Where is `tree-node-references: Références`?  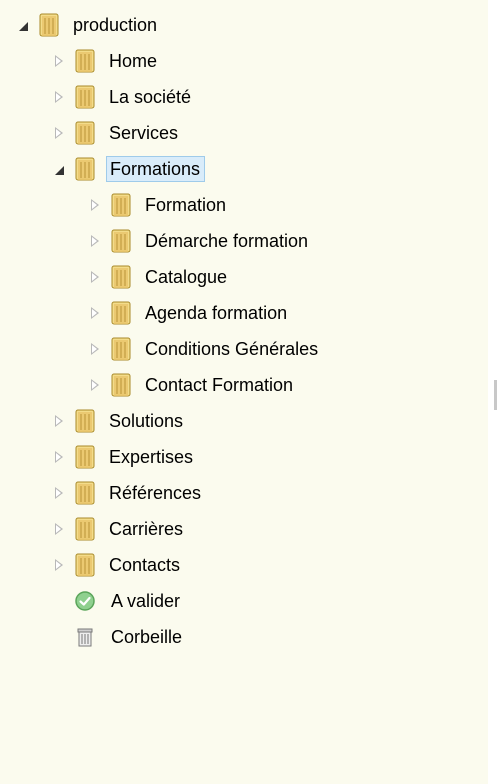 tree-node-references: Références is located at coordinates (125, 493).